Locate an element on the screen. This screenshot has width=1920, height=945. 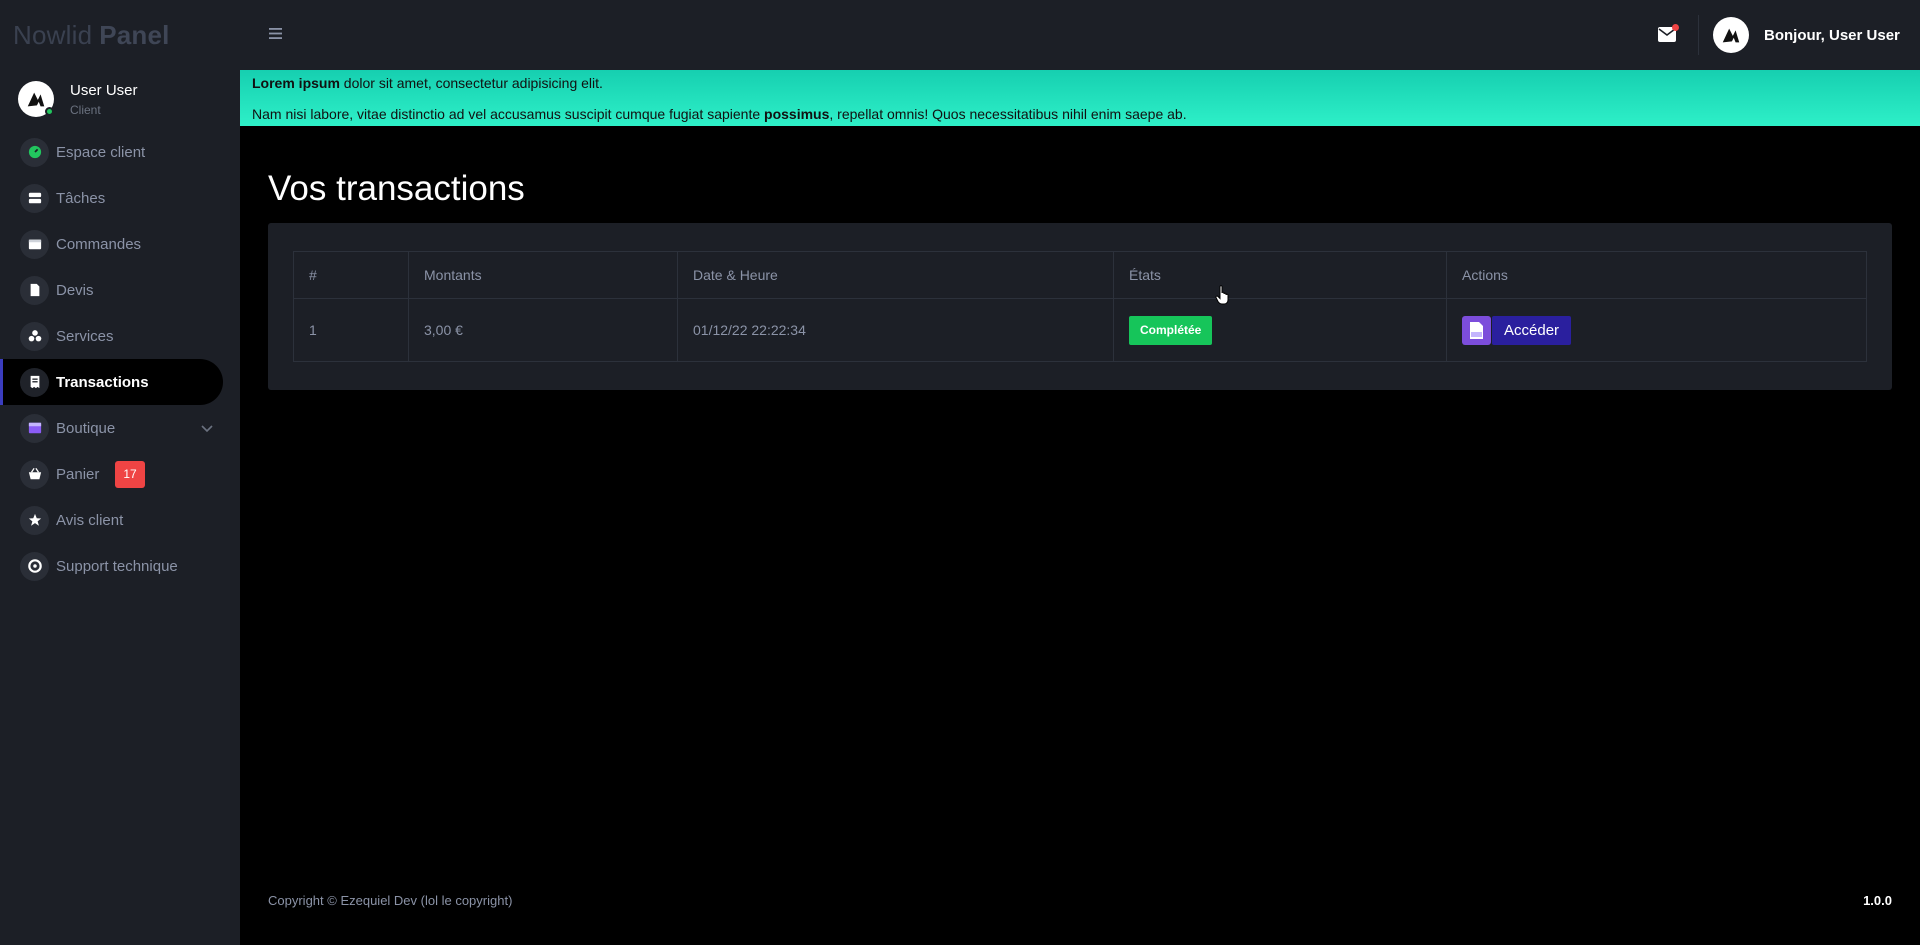
brand-name: Nowlid is located at coordinates (53, 34).